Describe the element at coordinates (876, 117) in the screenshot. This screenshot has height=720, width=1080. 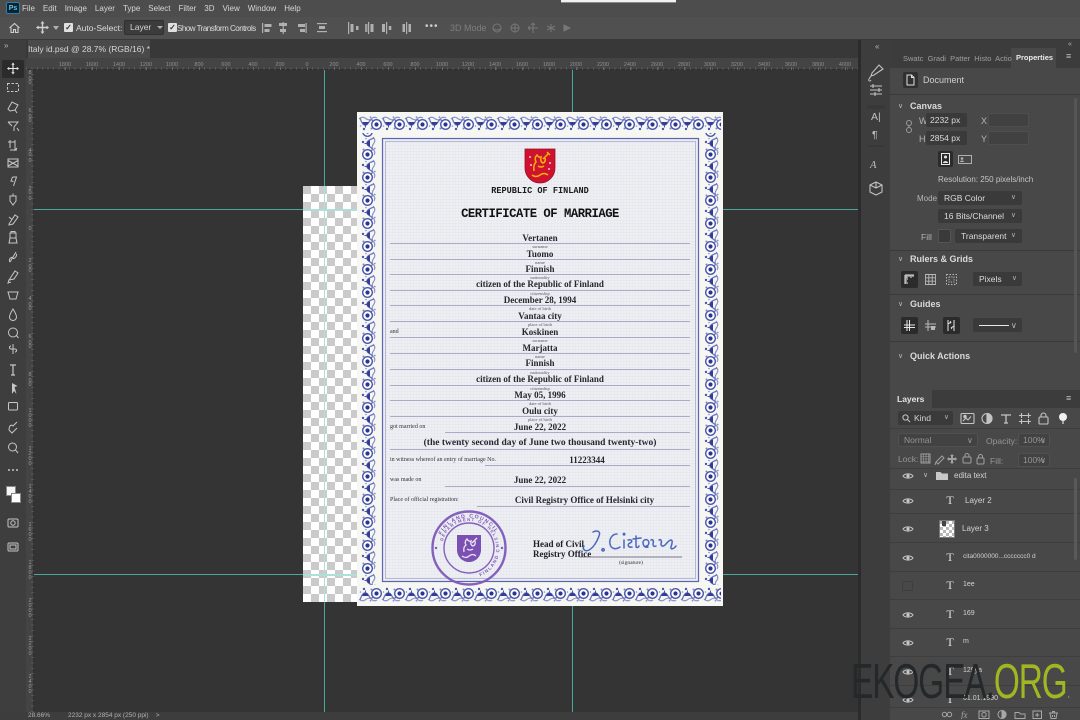
I see `svg-text: A|` at that location.